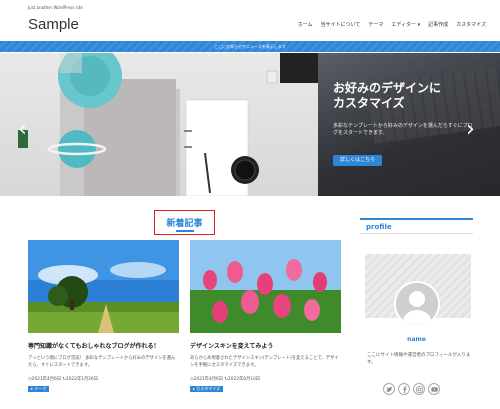 This screenshot has width=500, height=409. I want to click on notice-bar: ここにお知らせやニュースを表示します, so click(250, 46).